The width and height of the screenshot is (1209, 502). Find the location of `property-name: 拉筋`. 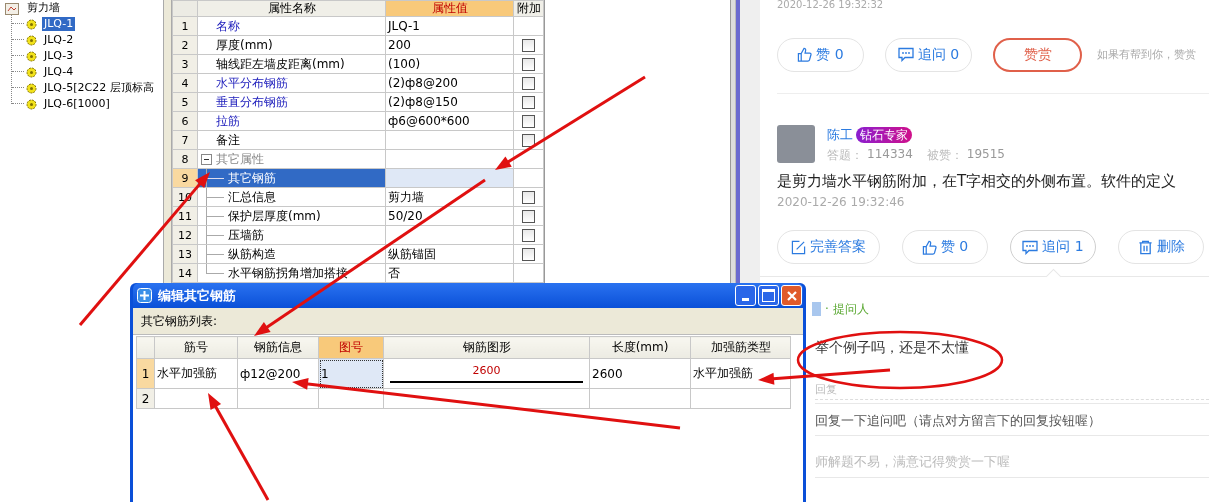

property-name: 拉筋 is located at coordinates (228, 120).